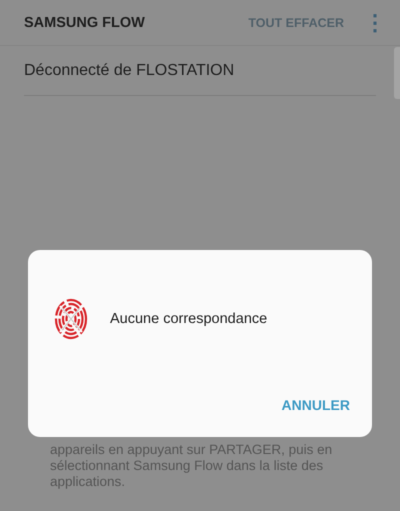 The height and width of the screenshot is (511, 400). What do you see at coordinates (316, 405) in the screenshot?
I see `cancel-button: ANNULER` at bounding box center [316, 405].